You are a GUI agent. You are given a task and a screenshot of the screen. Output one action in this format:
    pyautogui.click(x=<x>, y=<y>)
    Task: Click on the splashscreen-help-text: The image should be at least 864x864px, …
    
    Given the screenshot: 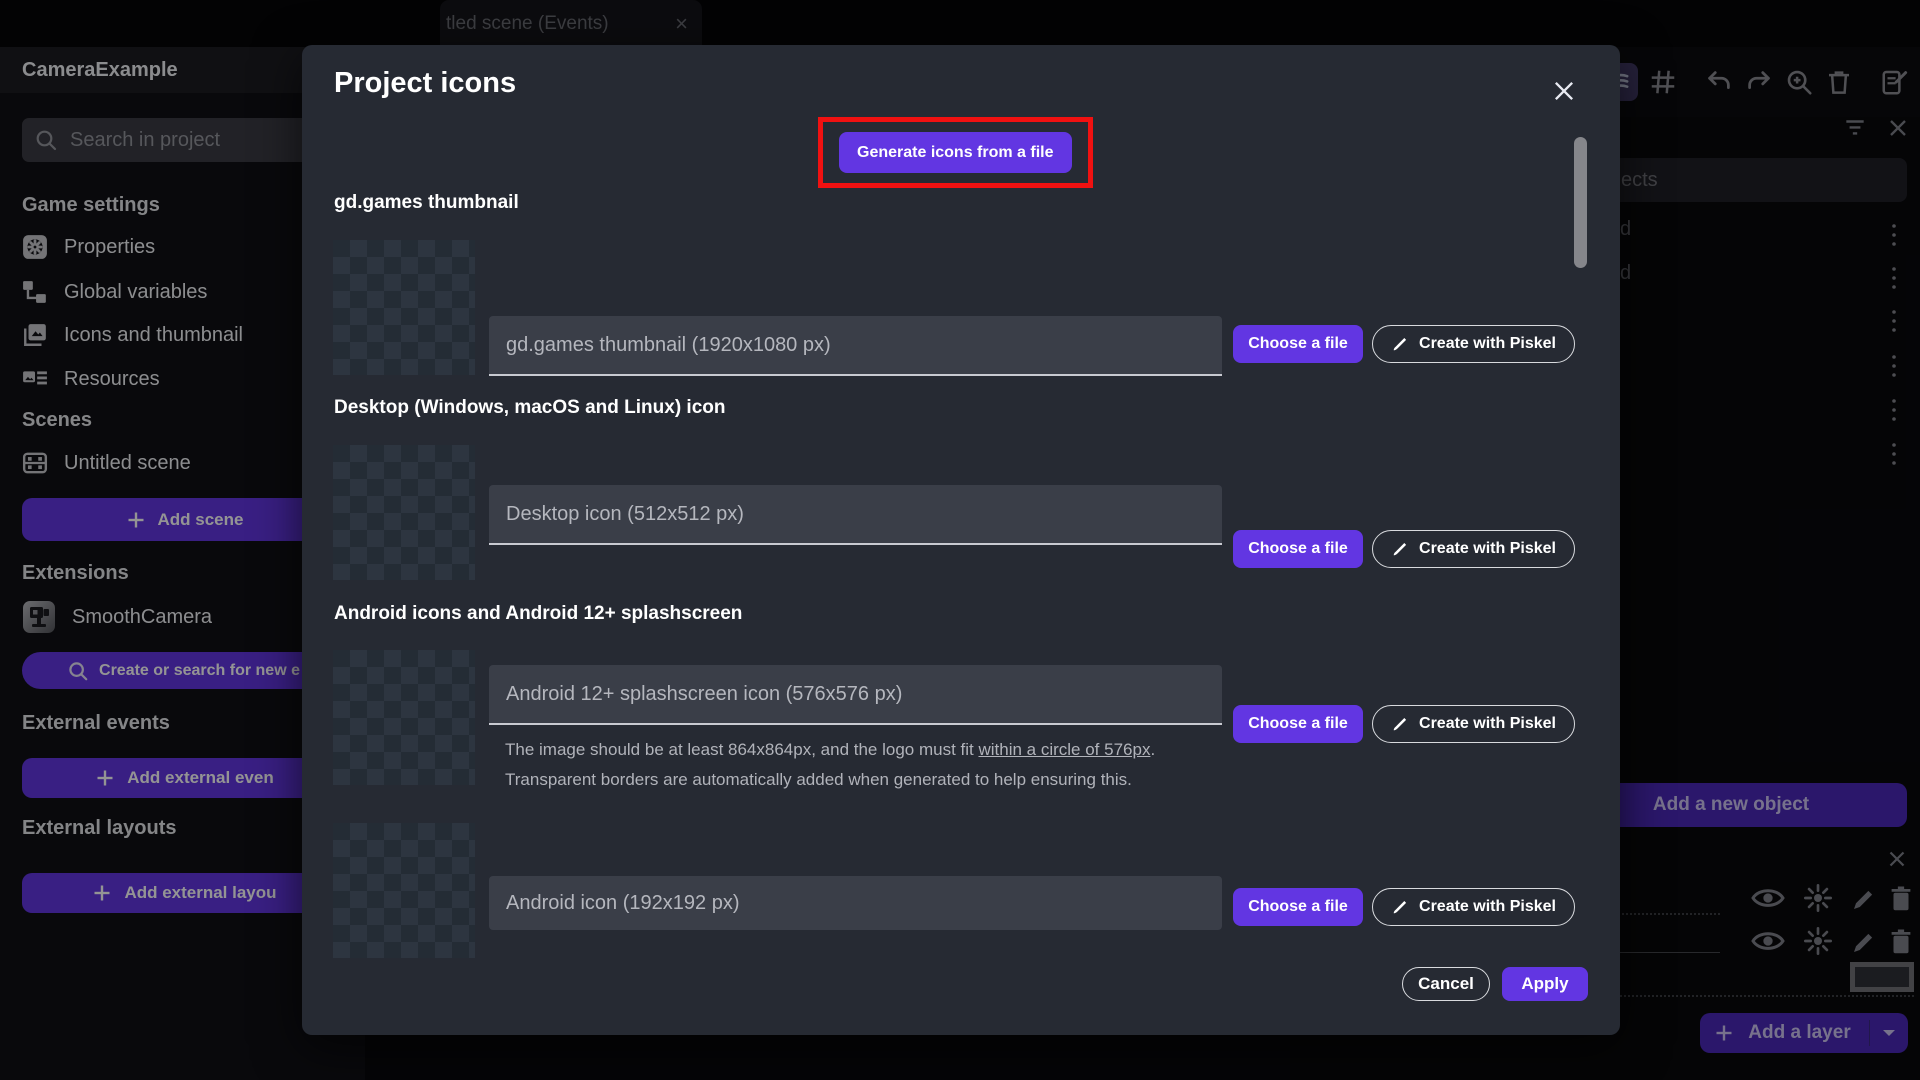 What is the action you would take?
    pyautogui.click(x=885, y=765)
    